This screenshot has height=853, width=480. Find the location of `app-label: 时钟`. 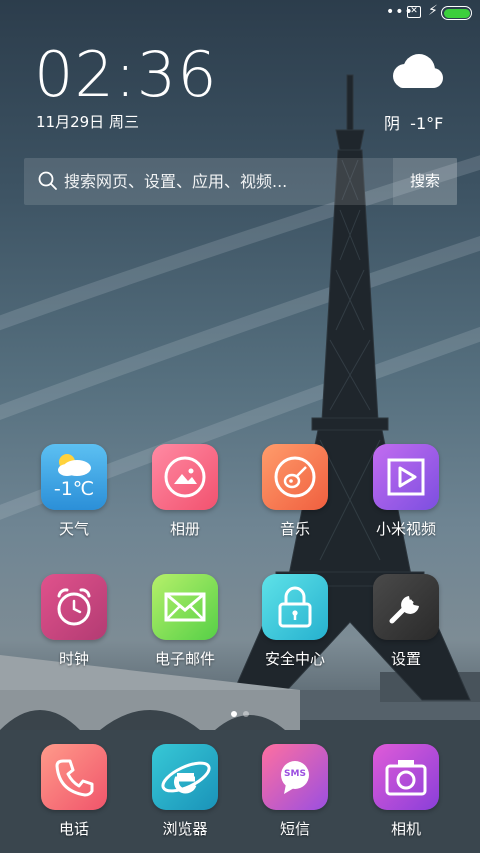

app-label: 时钟 is located at coordinates (73, 659).